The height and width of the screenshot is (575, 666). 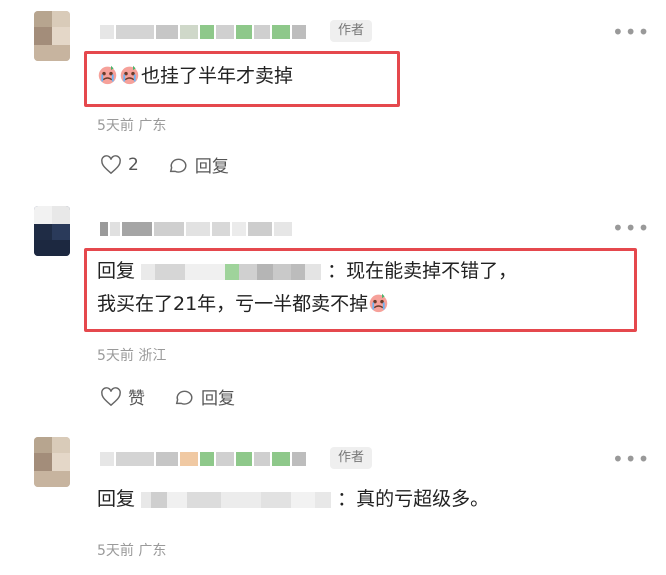 I want to click on comment-actions: 2 回复, so click(x=178, y=164).